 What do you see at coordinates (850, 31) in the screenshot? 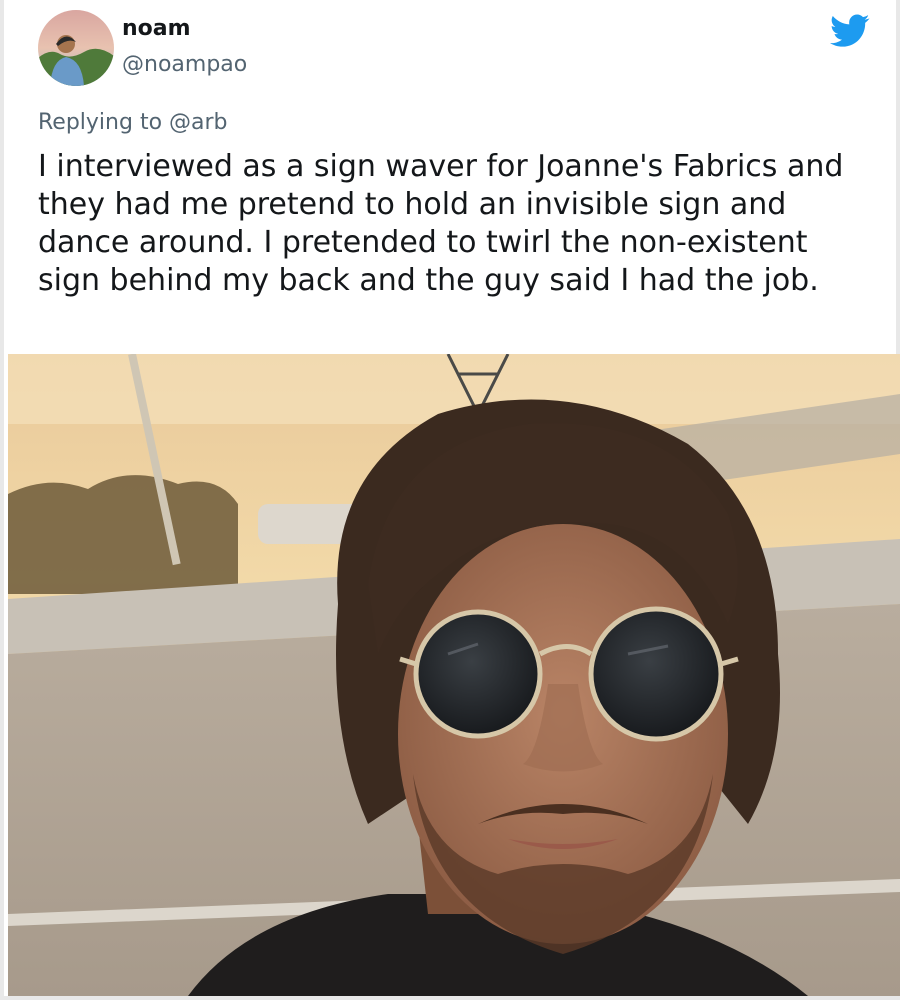
I see `twitter-bird-icon` at bounding box center [850, 31].